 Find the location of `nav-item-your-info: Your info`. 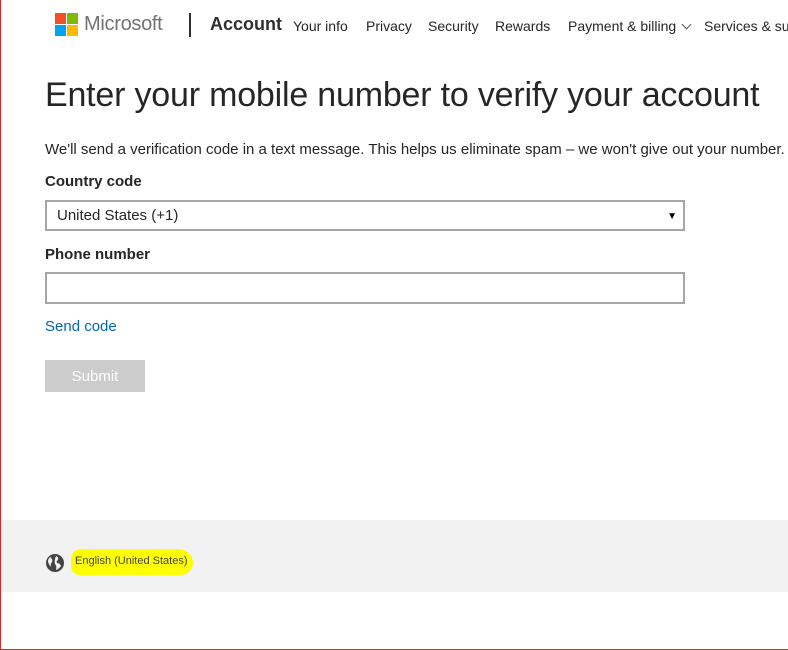

nav-item-your-info: Your info is located at coordinates (320, 26).